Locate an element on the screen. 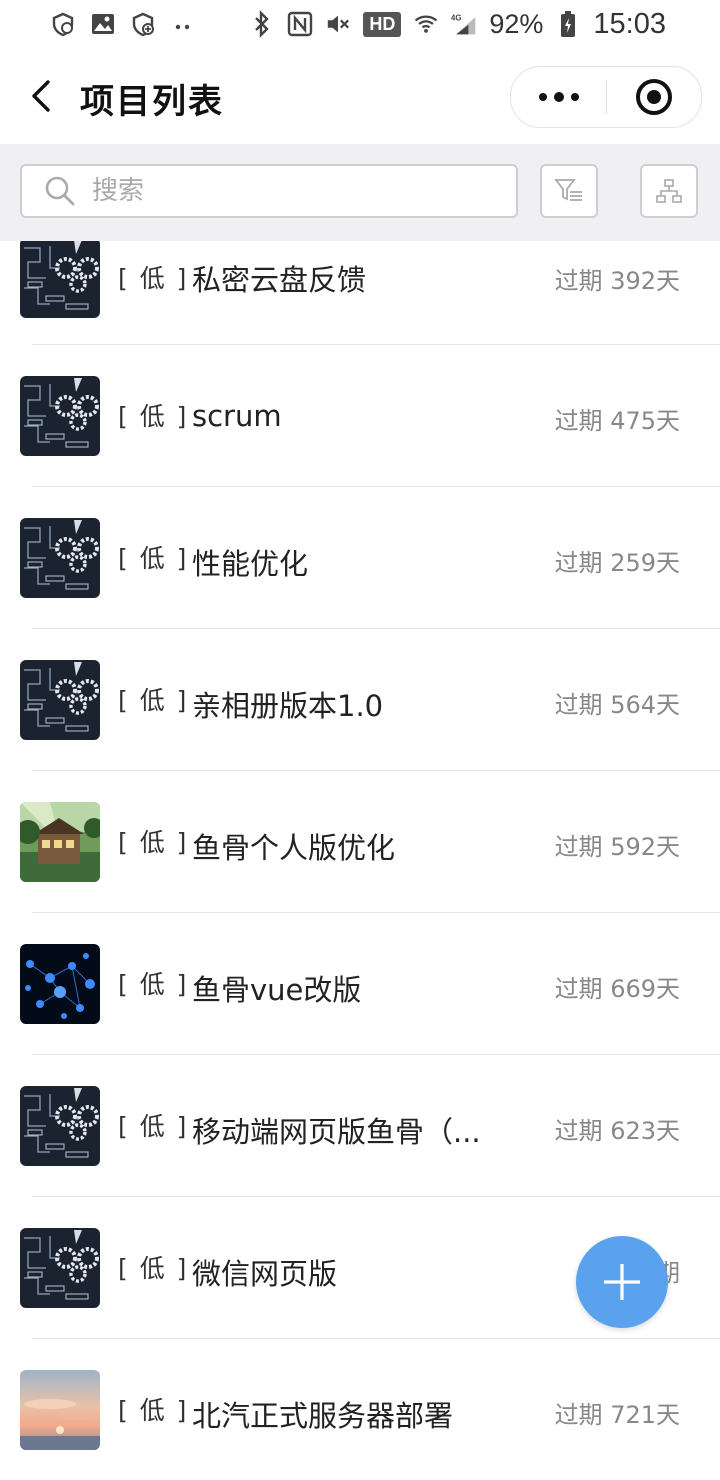  search-input is located at coordinates (292, 191).